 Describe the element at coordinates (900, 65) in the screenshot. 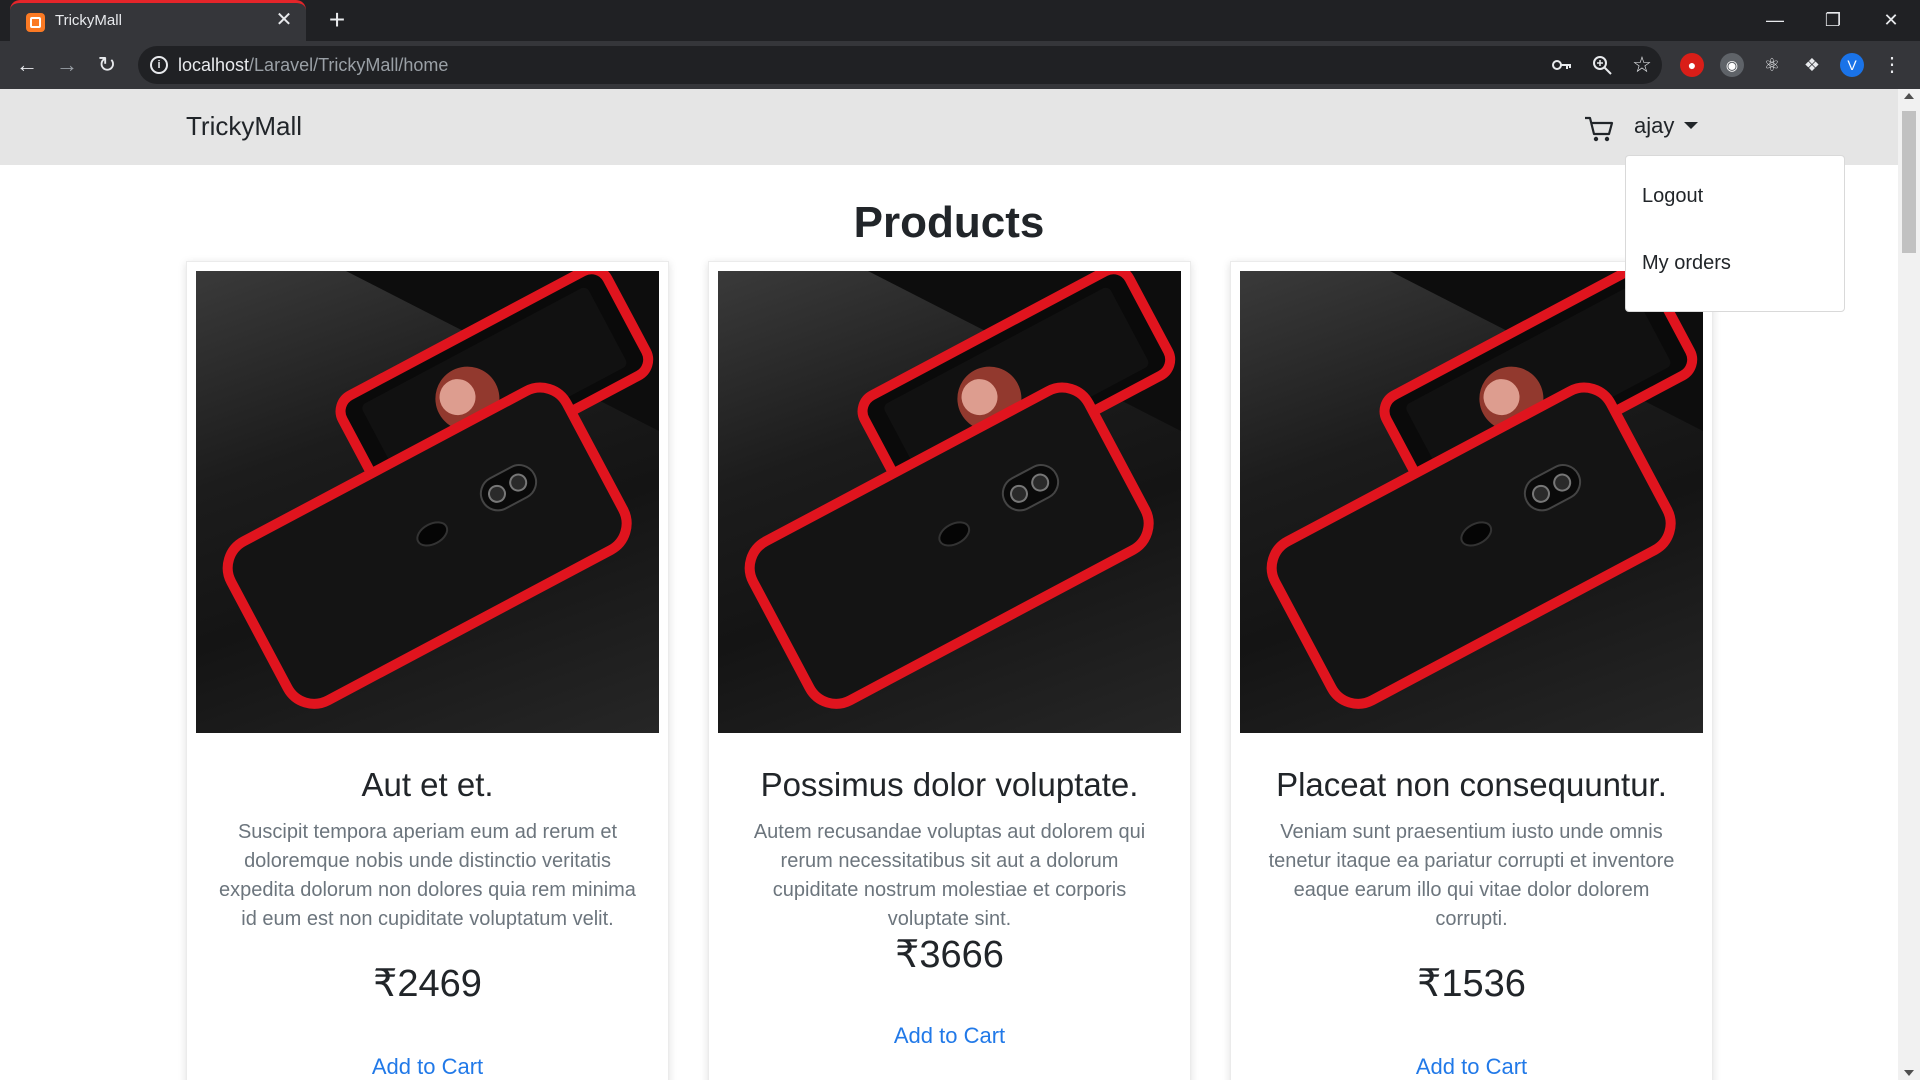

I see `address-bar: i localhost/Laravel/TrickyMall/home ☆` at that location.